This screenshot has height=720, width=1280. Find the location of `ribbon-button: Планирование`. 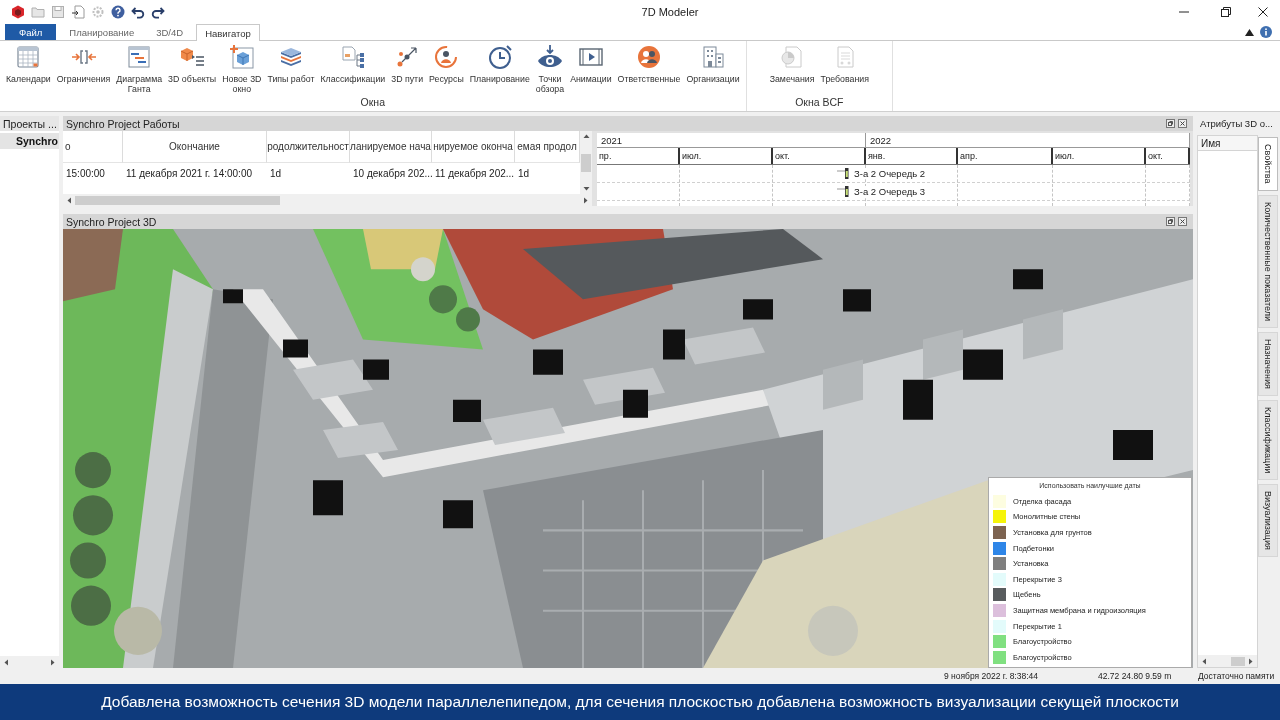

ribbon-button: Планирование is located at coordinates (499, 64).